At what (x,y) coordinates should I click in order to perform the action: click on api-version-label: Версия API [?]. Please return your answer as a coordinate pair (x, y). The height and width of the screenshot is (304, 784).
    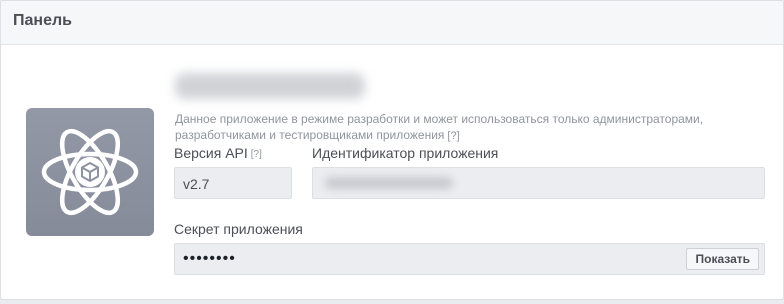
    Looking at the image, I should click on (218, 153).